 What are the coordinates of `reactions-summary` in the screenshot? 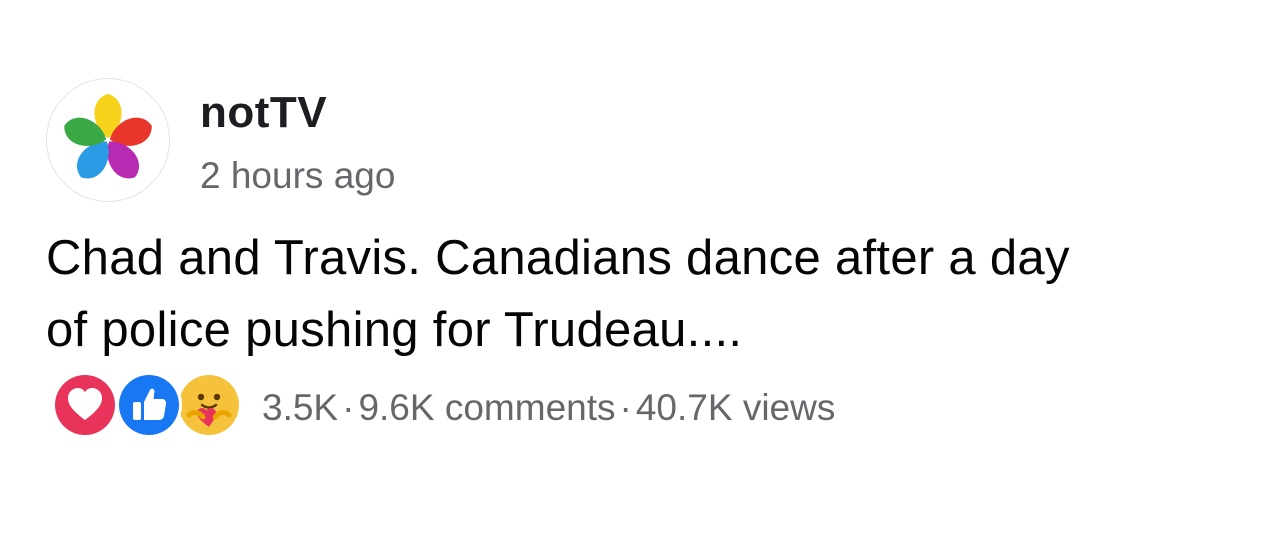 It's located at (152, 406).